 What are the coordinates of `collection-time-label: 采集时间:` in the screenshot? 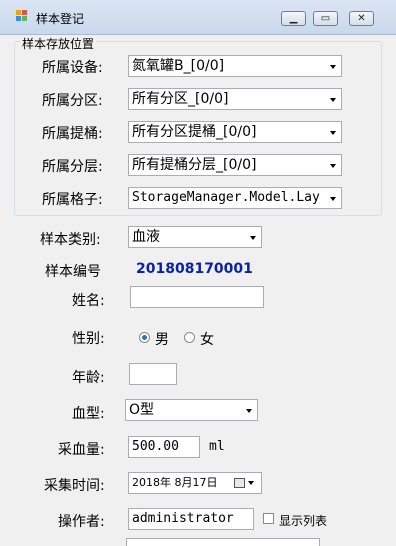 It's located at (74, 486).